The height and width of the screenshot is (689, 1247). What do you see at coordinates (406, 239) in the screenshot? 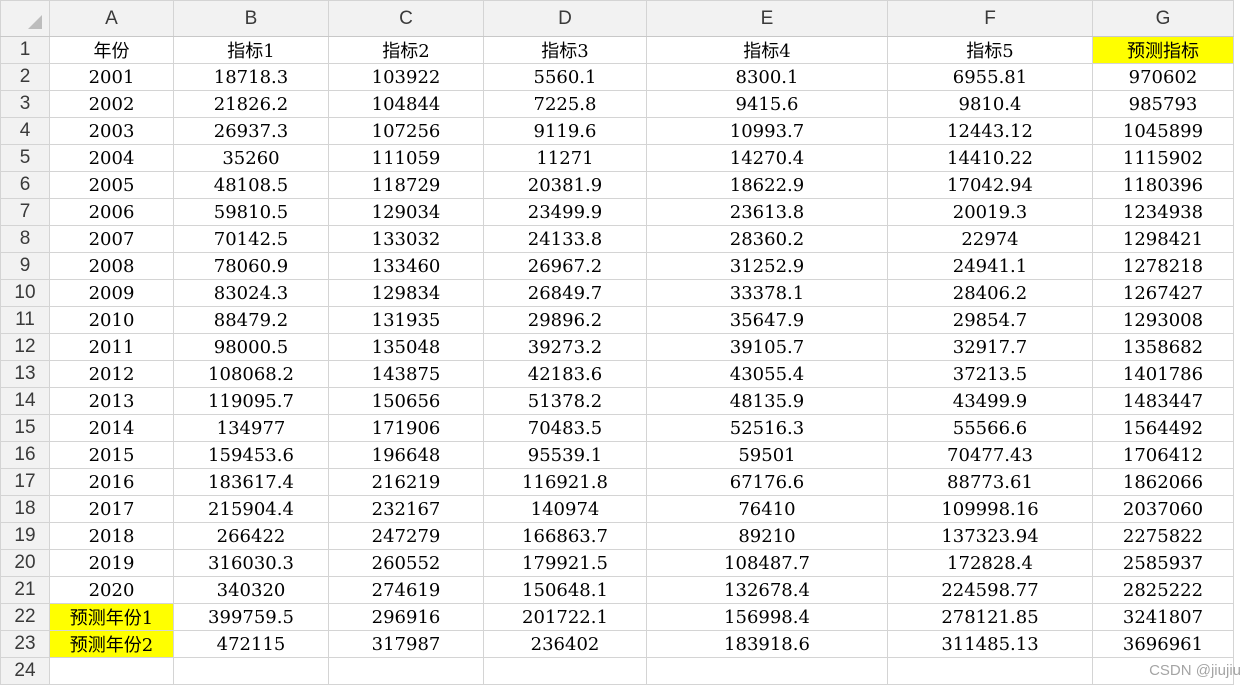
I see `cell-c8: 133032` at bounding box center [406, 239].